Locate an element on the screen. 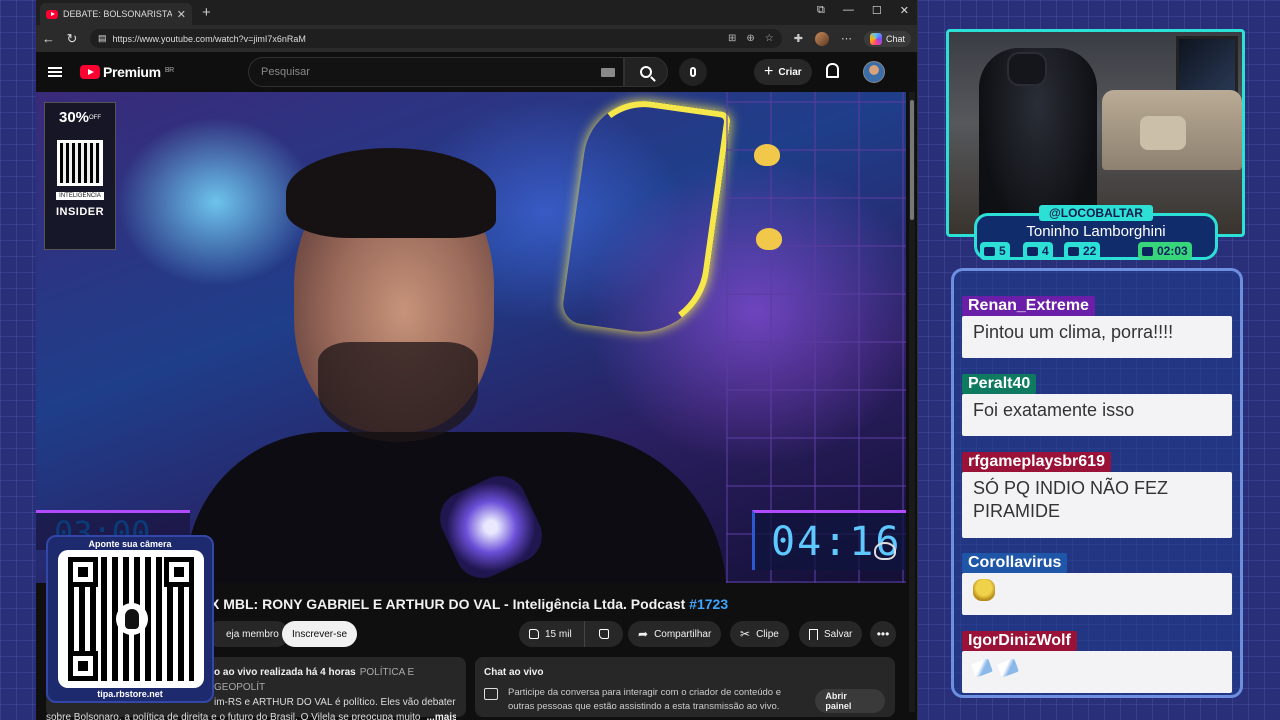 Image resolution: width=1280 pixels, height=720 pixels. youtube-header: Premium BR Pesquisar + Criar is located at coordinates (476, 72).